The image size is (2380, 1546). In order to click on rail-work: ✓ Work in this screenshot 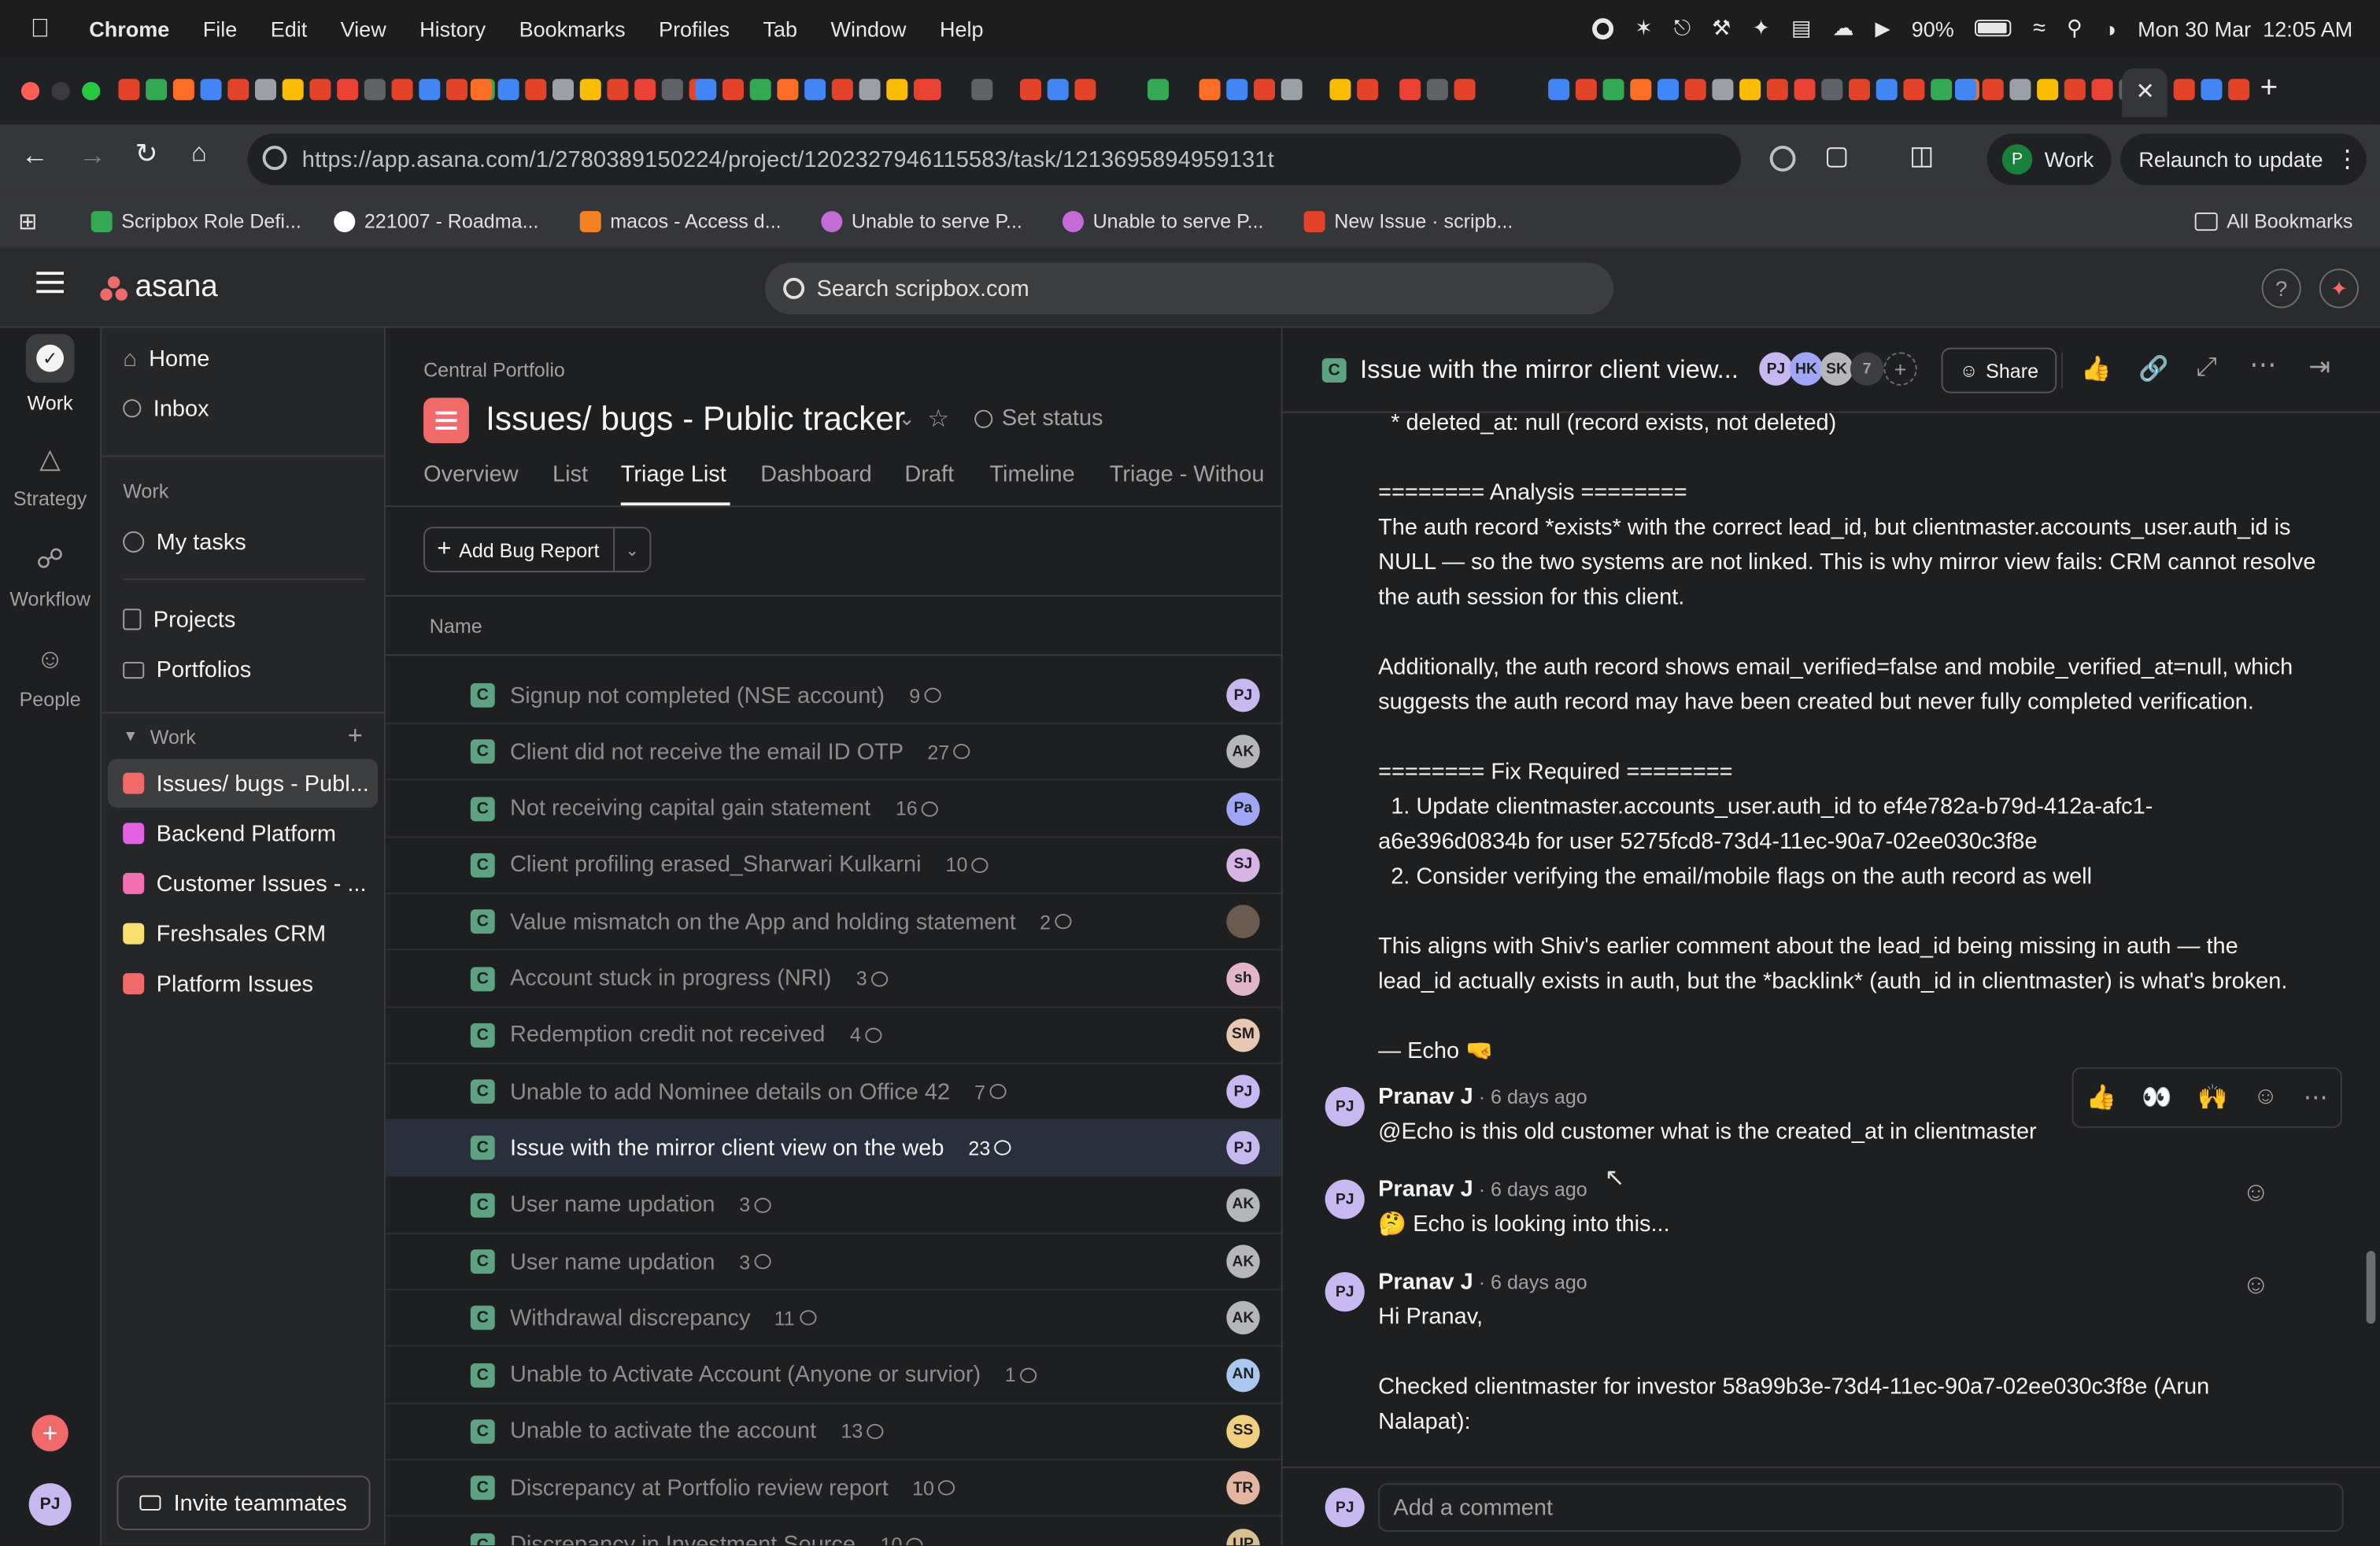, I will do `click(50, 374)`.